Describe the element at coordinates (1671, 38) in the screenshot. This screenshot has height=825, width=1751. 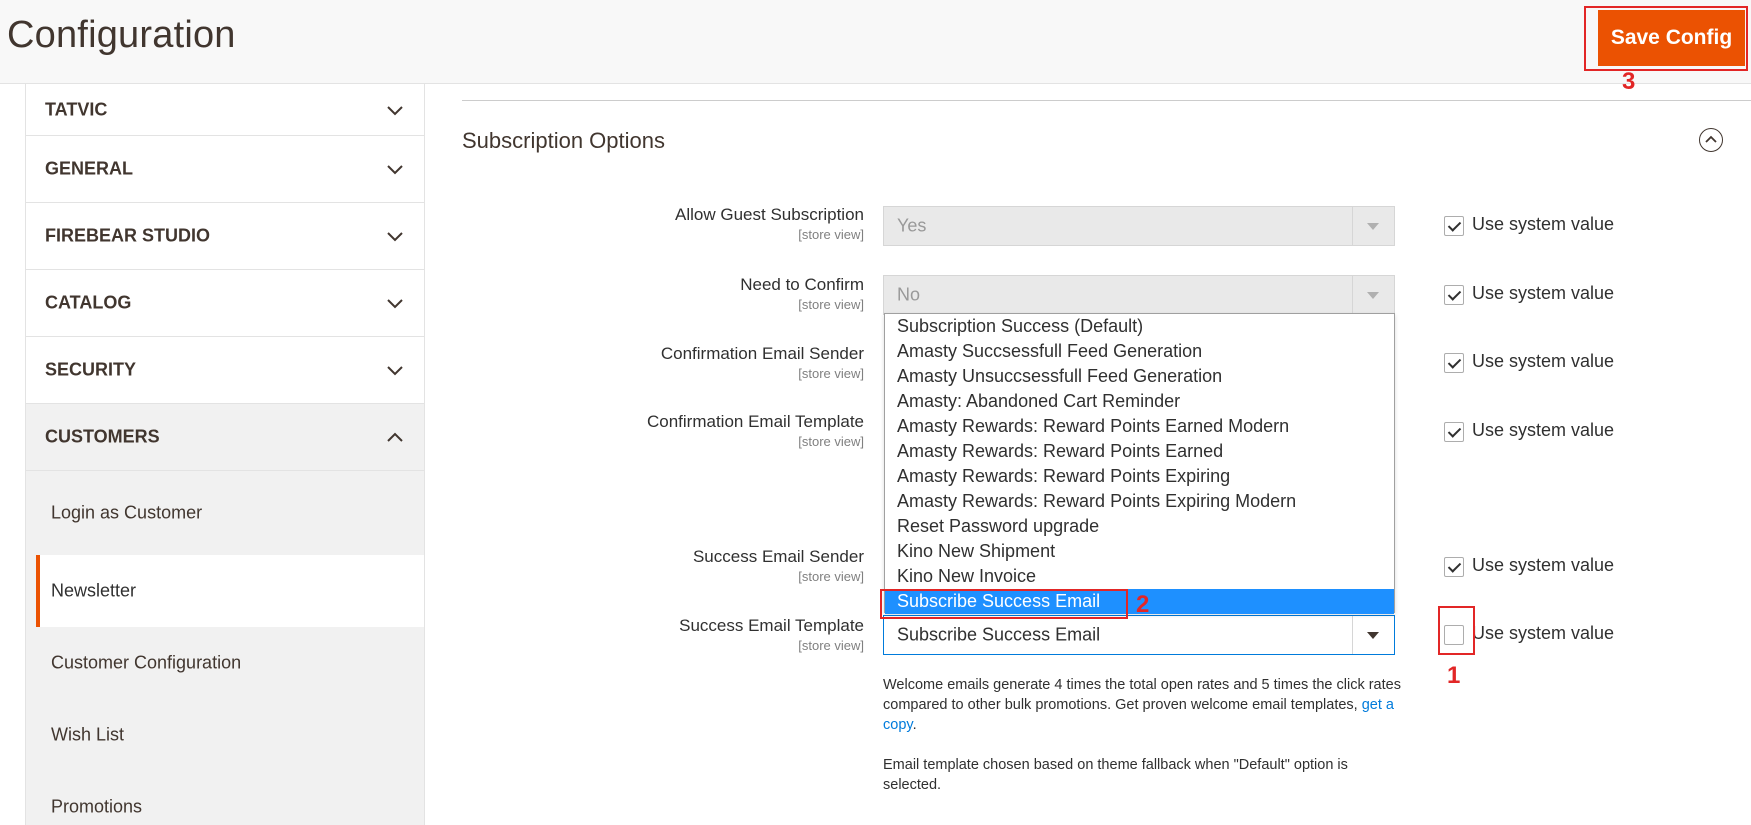
I see `save-config-button: Save Config` at that location.